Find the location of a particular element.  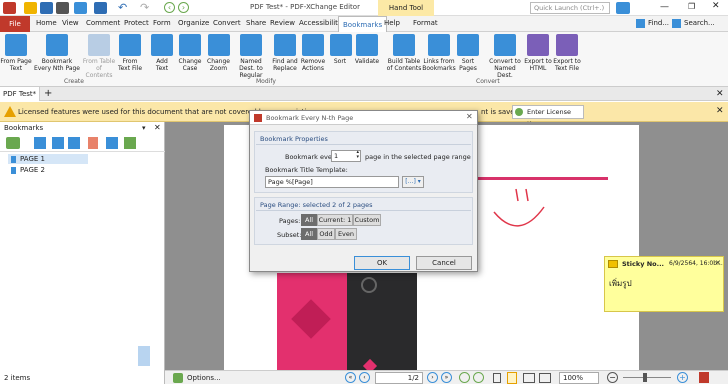

zoom-slider-track is located at coordinates (647, 377).